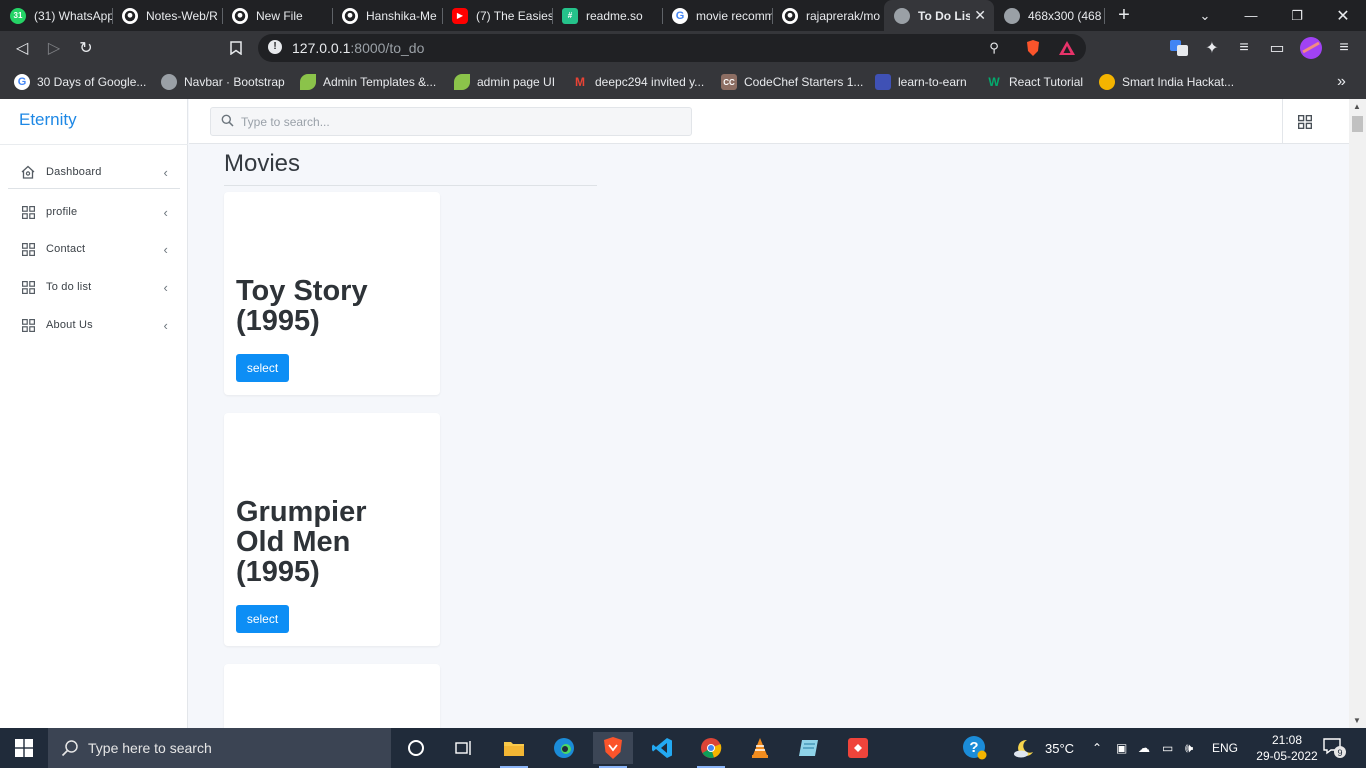 Image resolution: width=1366 pixels, height=768 pixels. I want to click on page-scrollbar: ▲ ▼, so click(1357, 413).